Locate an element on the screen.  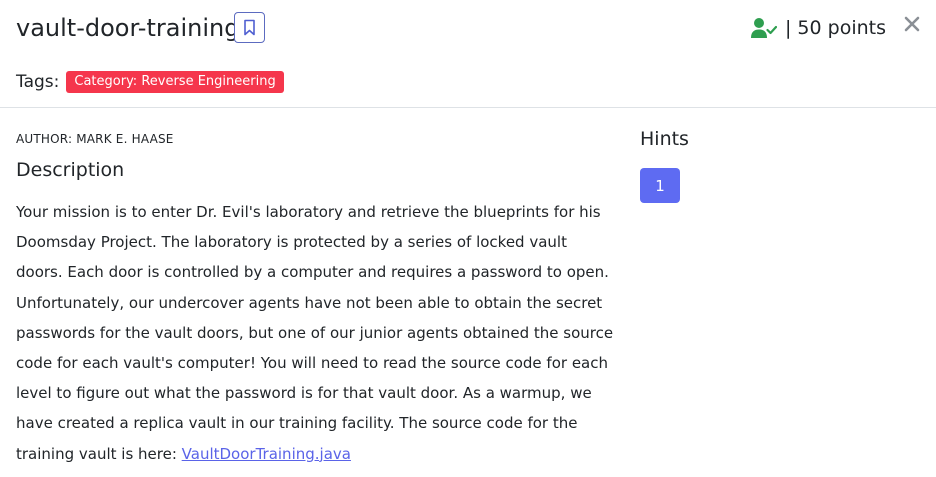
author-line: AUTHOR: MARK E. HAASE is located at coordinates (95, 139).